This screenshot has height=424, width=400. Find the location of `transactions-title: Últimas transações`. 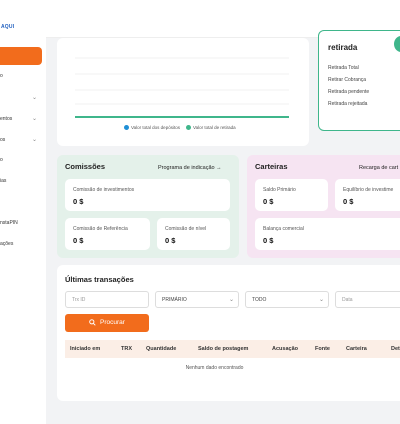

transactions-title: Últimas transações is located at coordinates (99, 279).